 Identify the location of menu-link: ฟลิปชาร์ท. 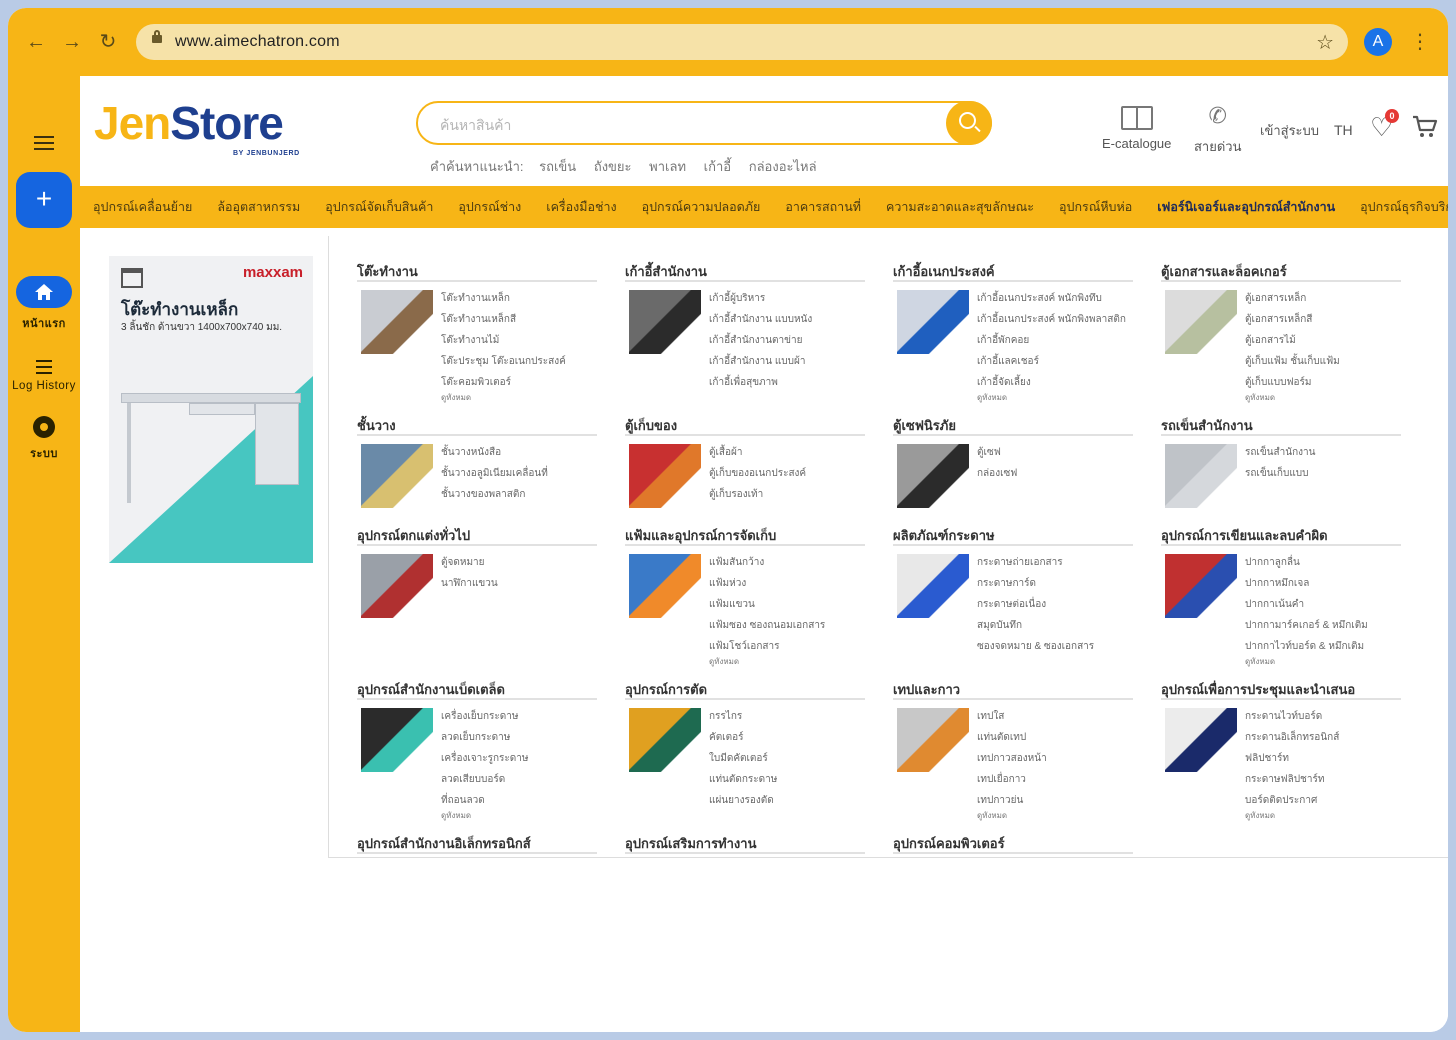
(1325, 758).